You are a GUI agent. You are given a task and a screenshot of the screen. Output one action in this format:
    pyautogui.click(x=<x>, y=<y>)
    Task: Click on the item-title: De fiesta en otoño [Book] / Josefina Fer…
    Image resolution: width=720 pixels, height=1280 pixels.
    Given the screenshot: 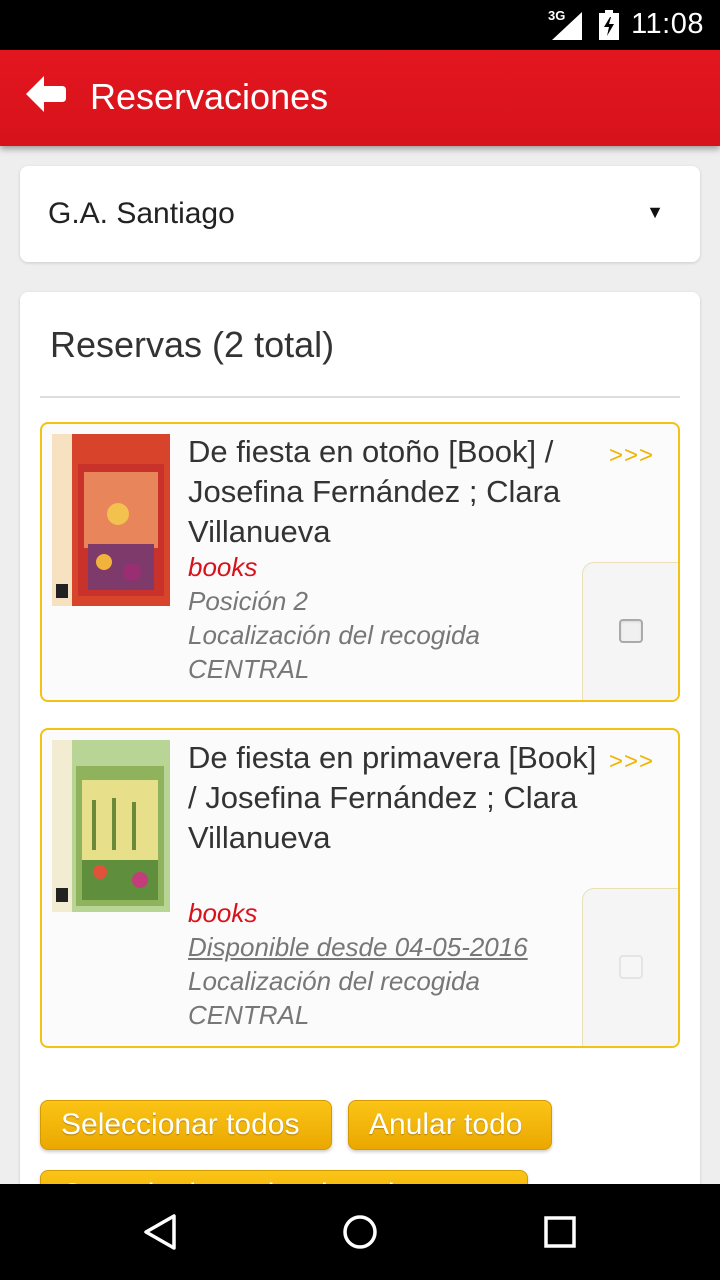 What is the action you would take?
    pyautogui.click(x=374, y=491)
    